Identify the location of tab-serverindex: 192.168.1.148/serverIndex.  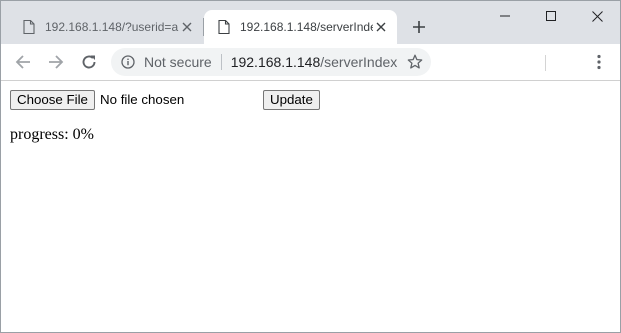
(300, 27).